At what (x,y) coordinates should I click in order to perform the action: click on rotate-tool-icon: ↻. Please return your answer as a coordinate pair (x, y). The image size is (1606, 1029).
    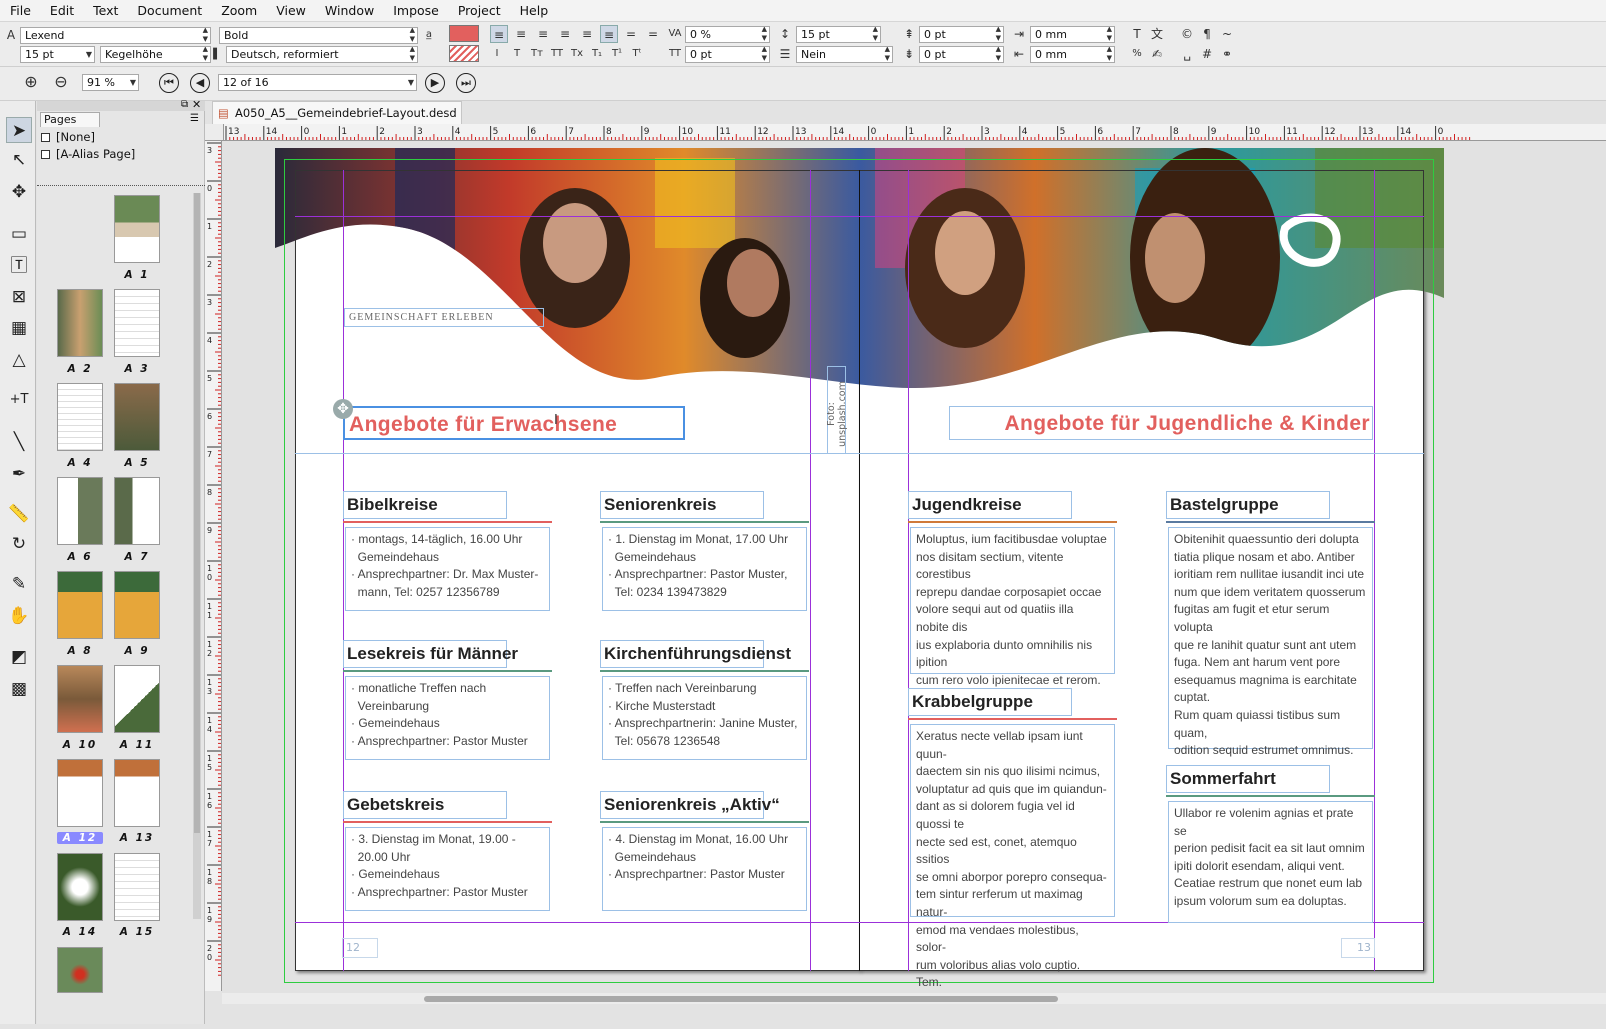
    Looking at the image, I should click on (19, 544).